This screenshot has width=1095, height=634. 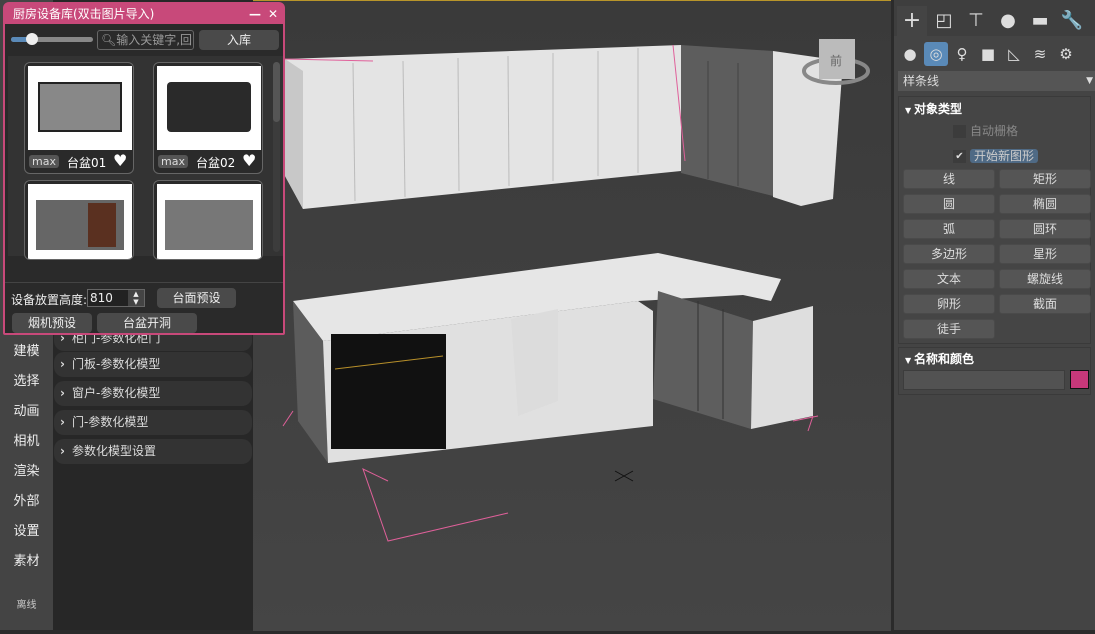 I want to click on arc-button: 弧, so click(x=949, y=229).